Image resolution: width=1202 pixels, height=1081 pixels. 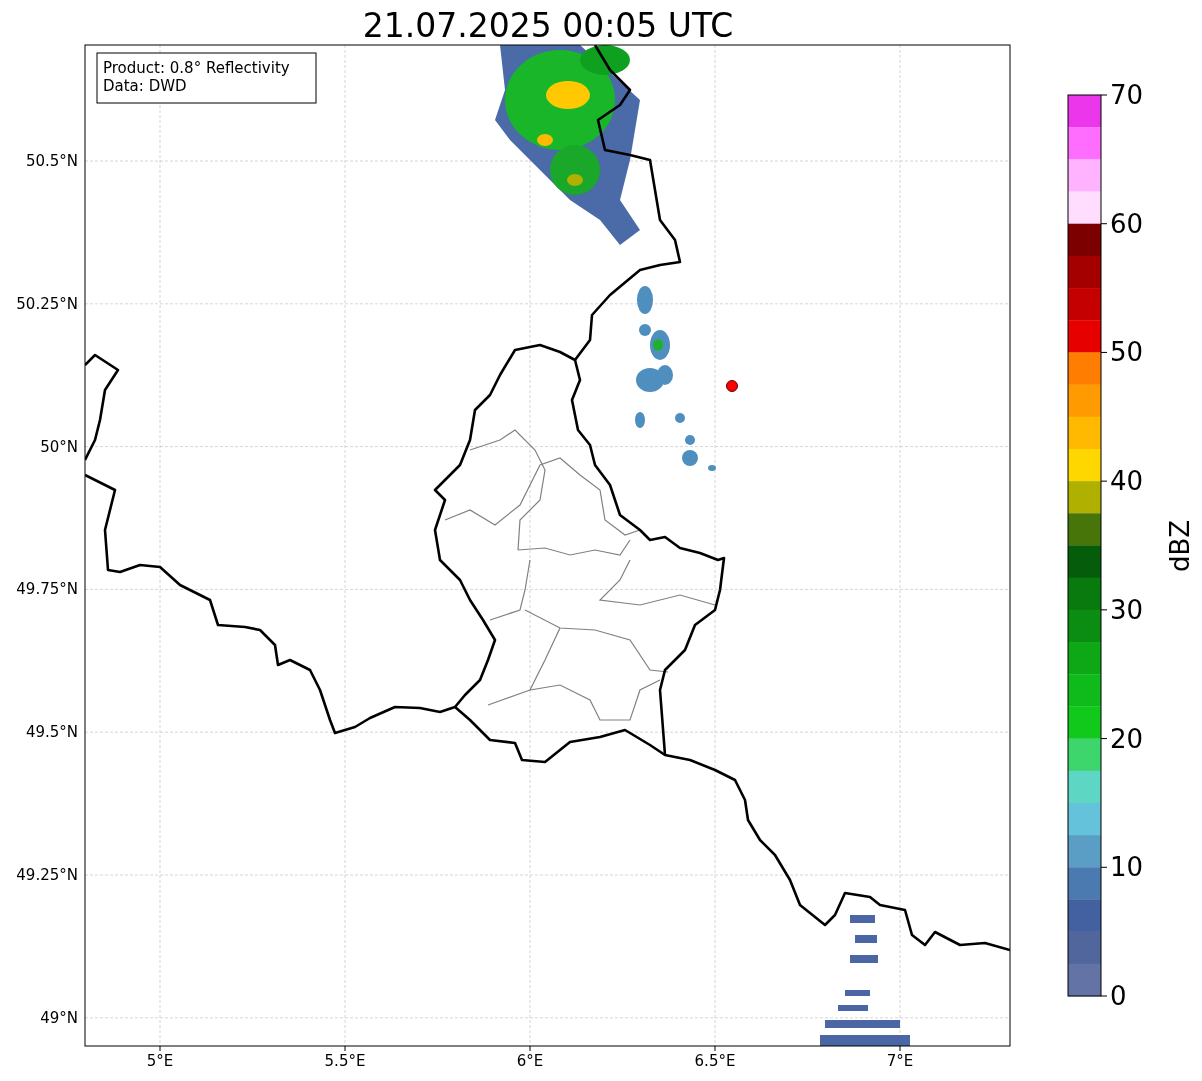 I want to click on y-tick-label: 49°N, so click(x=59, y=1017).